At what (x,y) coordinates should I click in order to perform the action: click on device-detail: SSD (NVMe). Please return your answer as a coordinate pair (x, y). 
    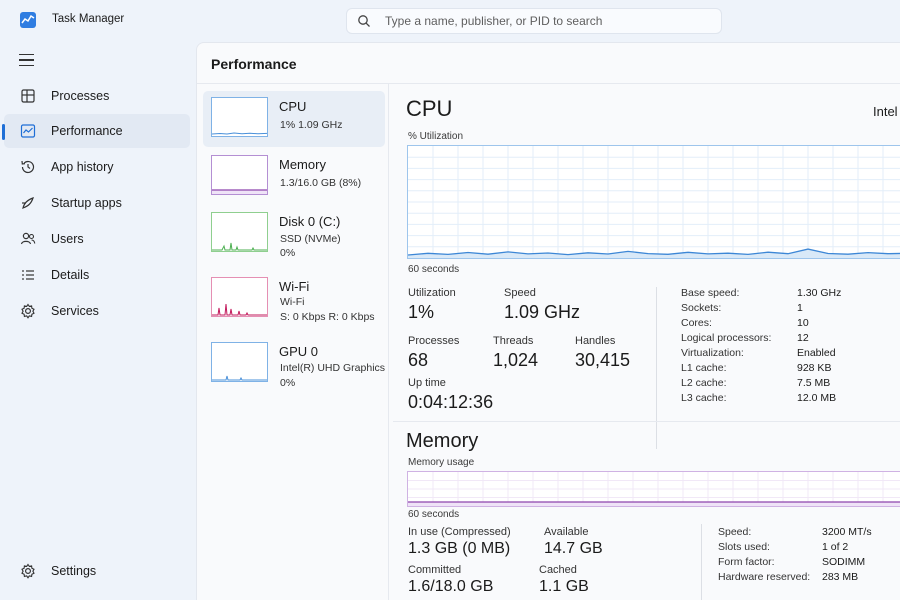
    Looking at the image, I should click on (310, 239).